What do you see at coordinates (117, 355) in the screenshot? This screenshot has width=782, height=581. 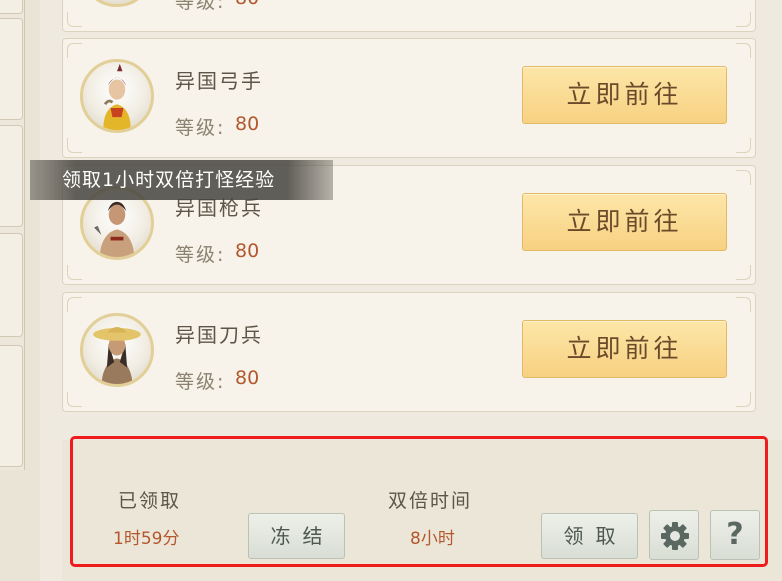 I see `swordsman-portrait-art` at bounding box center [117, 355].